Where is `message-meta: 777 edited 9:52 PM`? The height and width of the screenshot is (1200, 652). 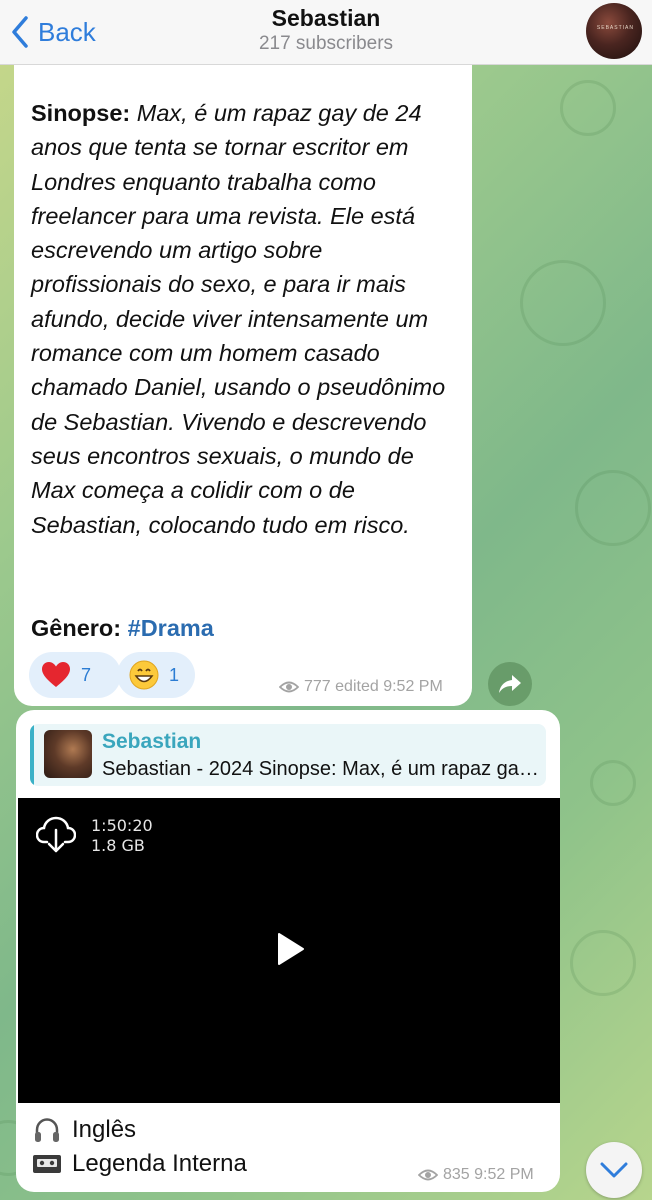 message-meta: 777 edited 9:52 PM is located at coordinates (361, 687).